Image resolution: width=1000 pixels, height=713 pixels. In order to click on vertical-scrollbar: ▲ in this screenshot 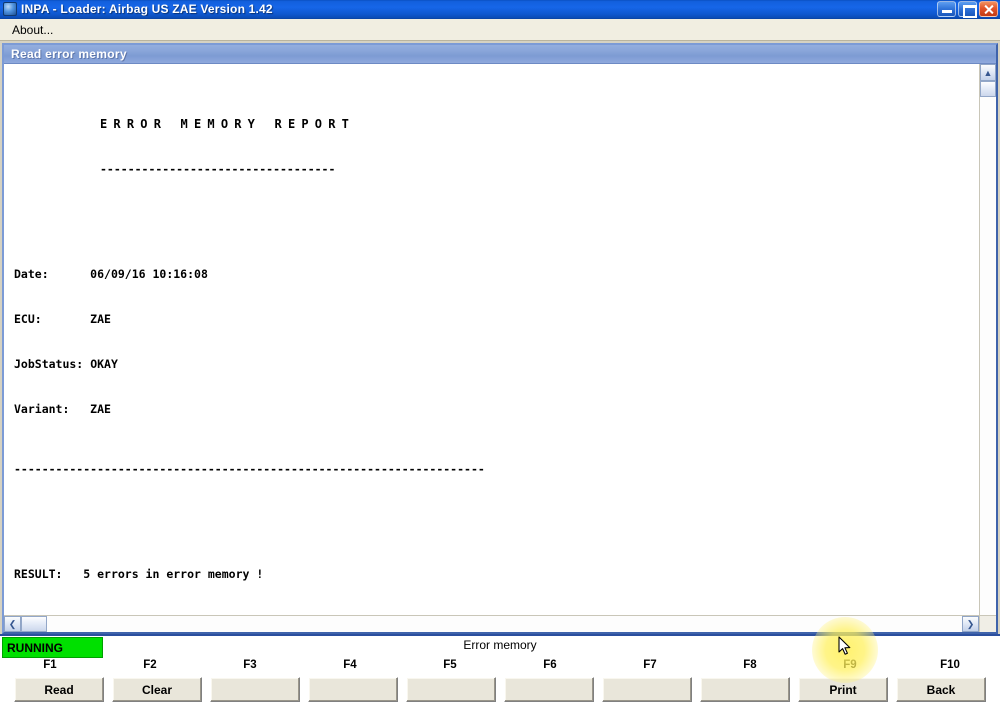, I will do `click(987, 339)`.